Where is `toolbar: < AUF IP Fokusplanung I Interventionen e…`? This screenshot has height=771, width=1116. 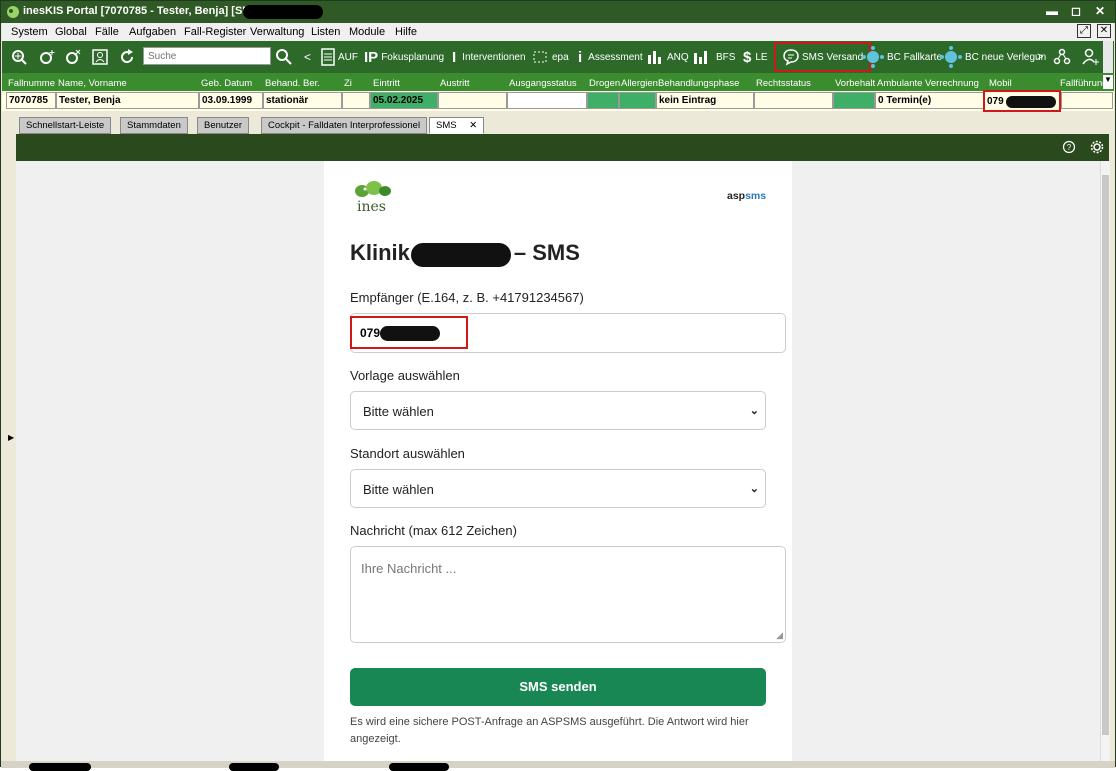
toolbar: < AUF IP Fokusplanung I Interventionen e… is located at coordinates (558, 57).